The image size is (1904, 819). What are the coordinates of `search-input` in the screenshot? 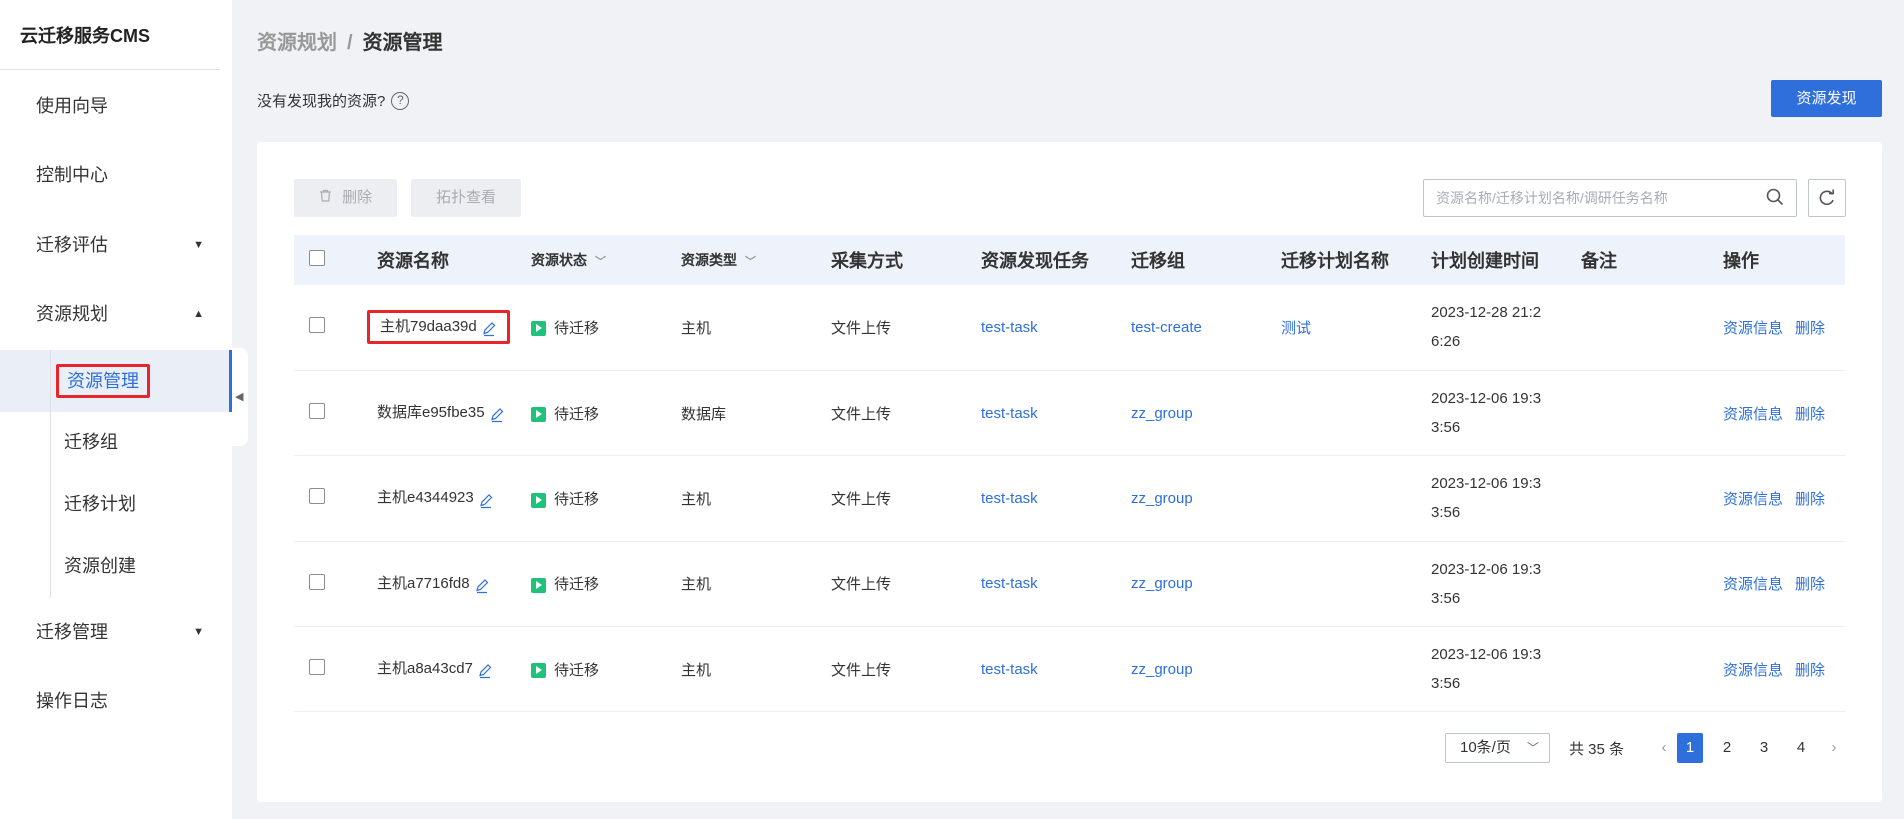 It's located at (1584, 198).